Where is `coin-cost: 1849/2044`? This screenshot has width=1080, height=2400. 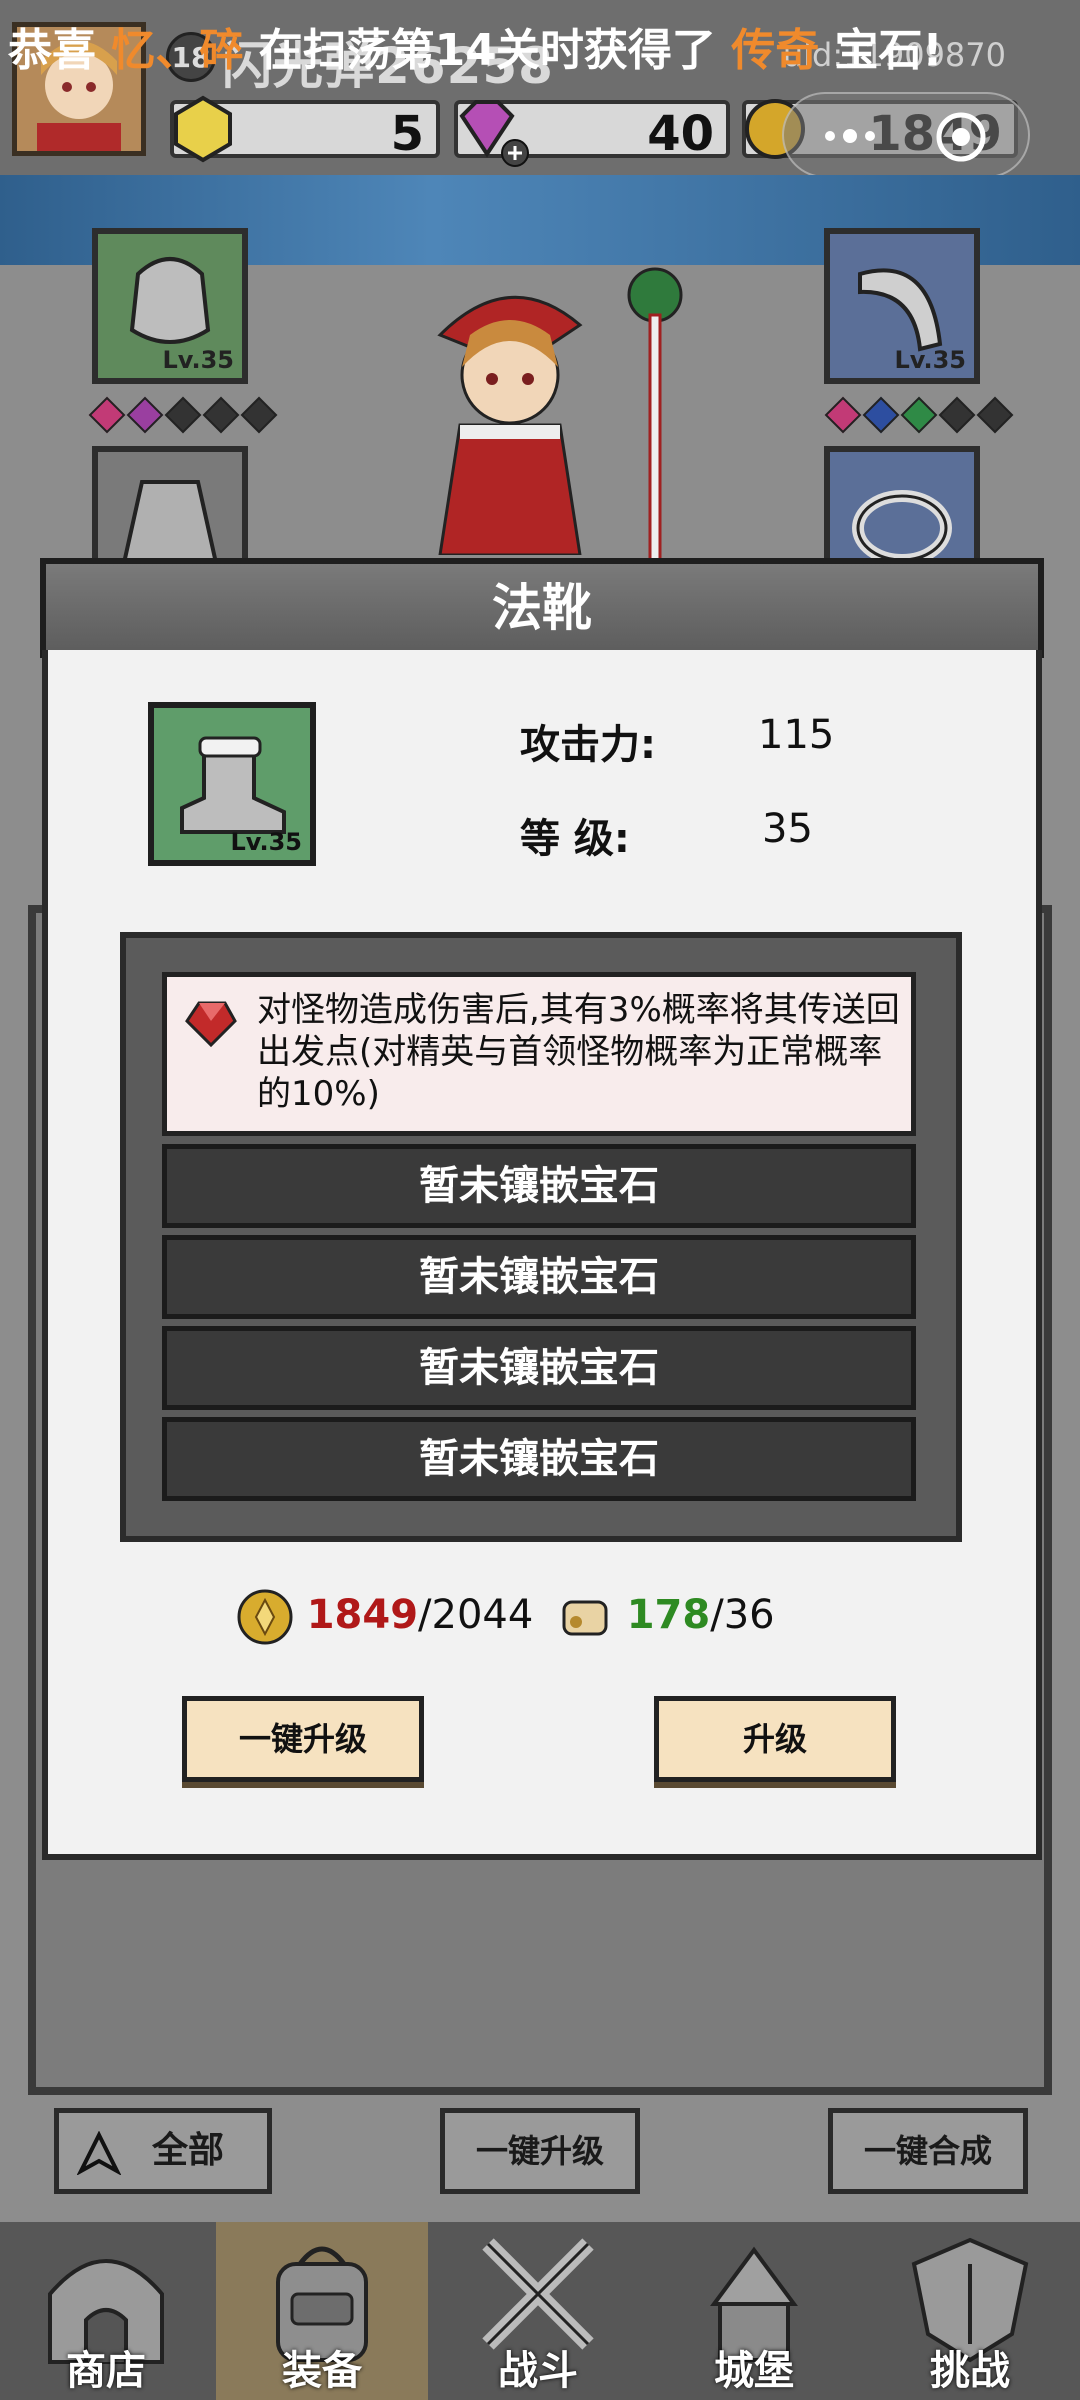
coin-cost: 1849/2044 is located at coordinates (384, 1620).